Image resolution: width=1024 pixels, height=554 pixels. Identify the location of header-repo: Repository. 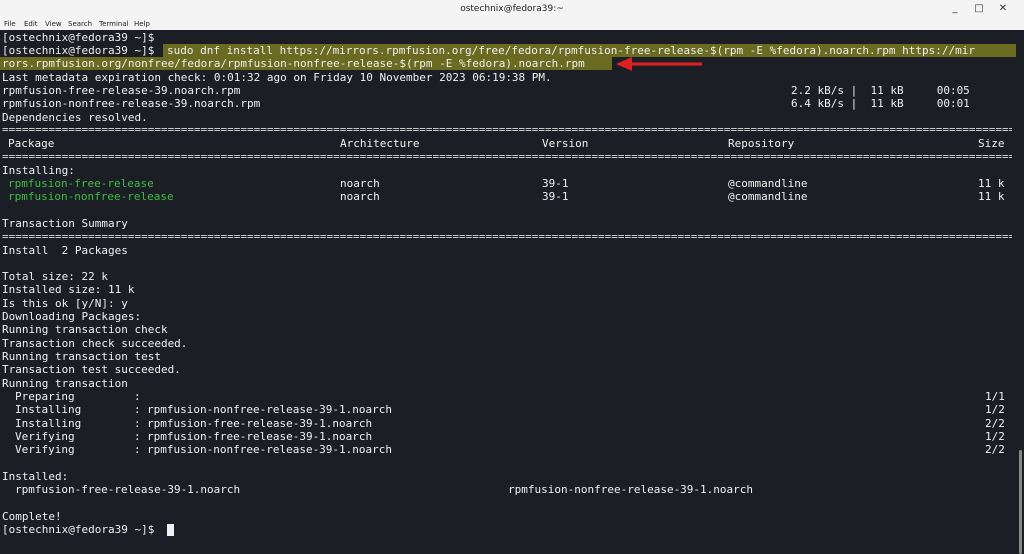
(761, 143).